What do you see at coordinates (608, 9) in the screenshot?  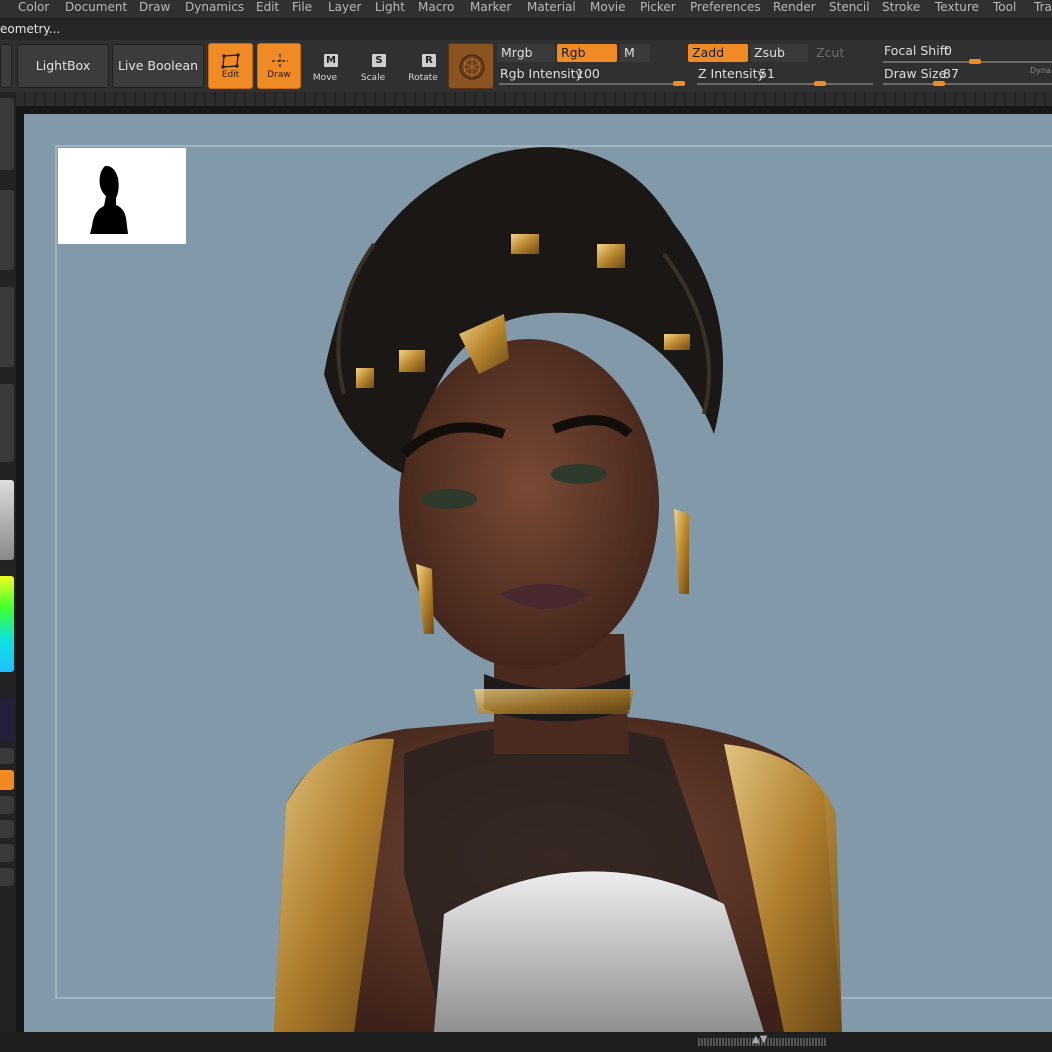 I see `menu-movie: Movie` at bounding box center [608, 9].